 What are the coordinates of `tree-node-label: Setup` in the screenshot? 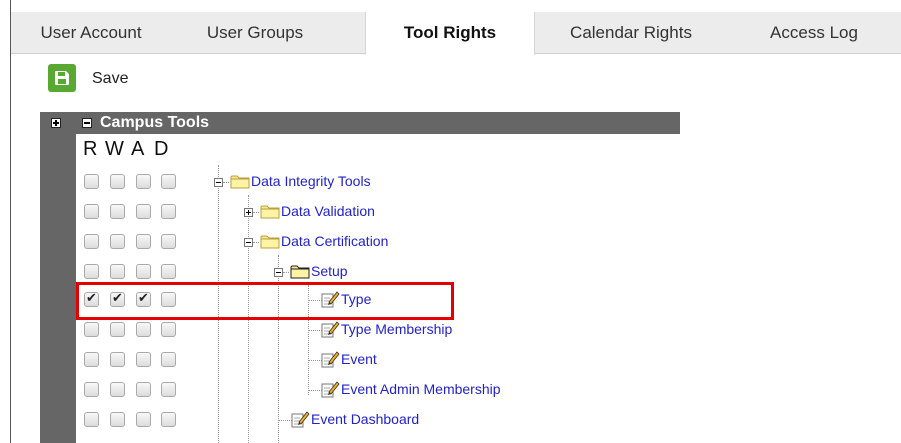 It's located at (329, 271).